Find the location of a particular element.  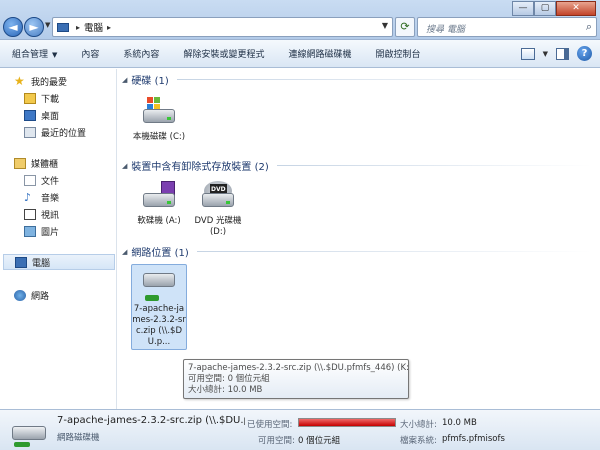

recent-pages-dropdown: ▼ is located at coordinates (47, 25).